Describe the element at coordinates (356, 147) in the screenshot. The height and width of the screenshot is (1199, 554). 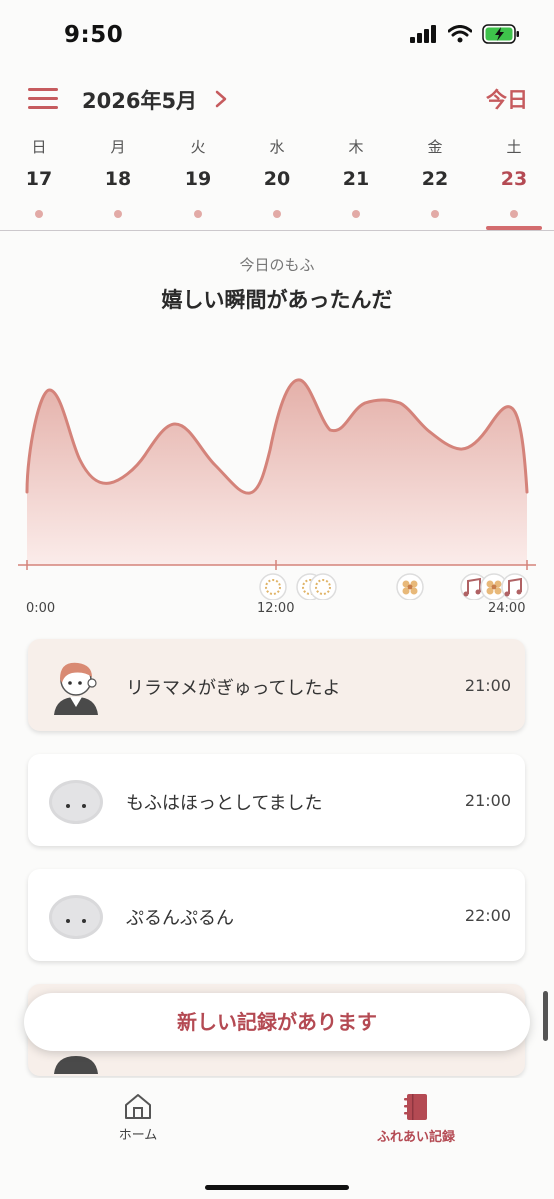
I see `day-of-week: 木` at that location.